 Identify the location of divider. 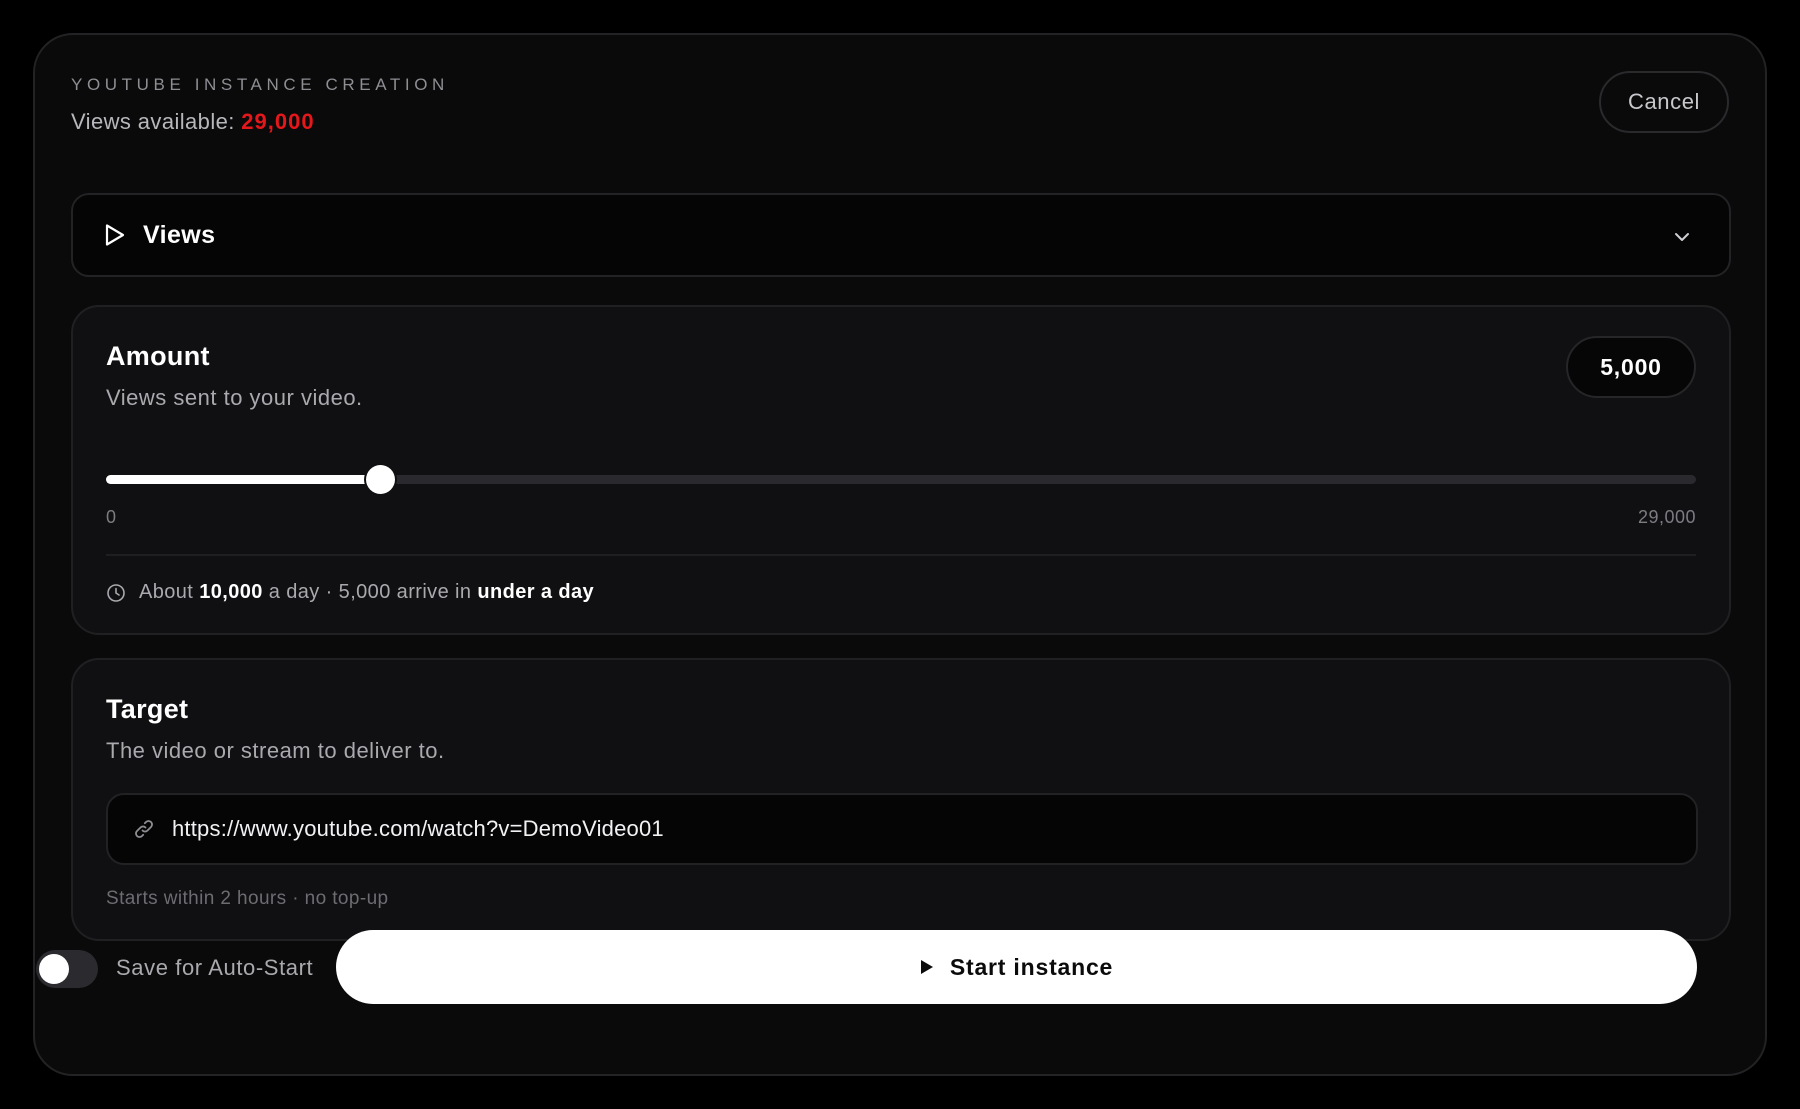
(901, 555).